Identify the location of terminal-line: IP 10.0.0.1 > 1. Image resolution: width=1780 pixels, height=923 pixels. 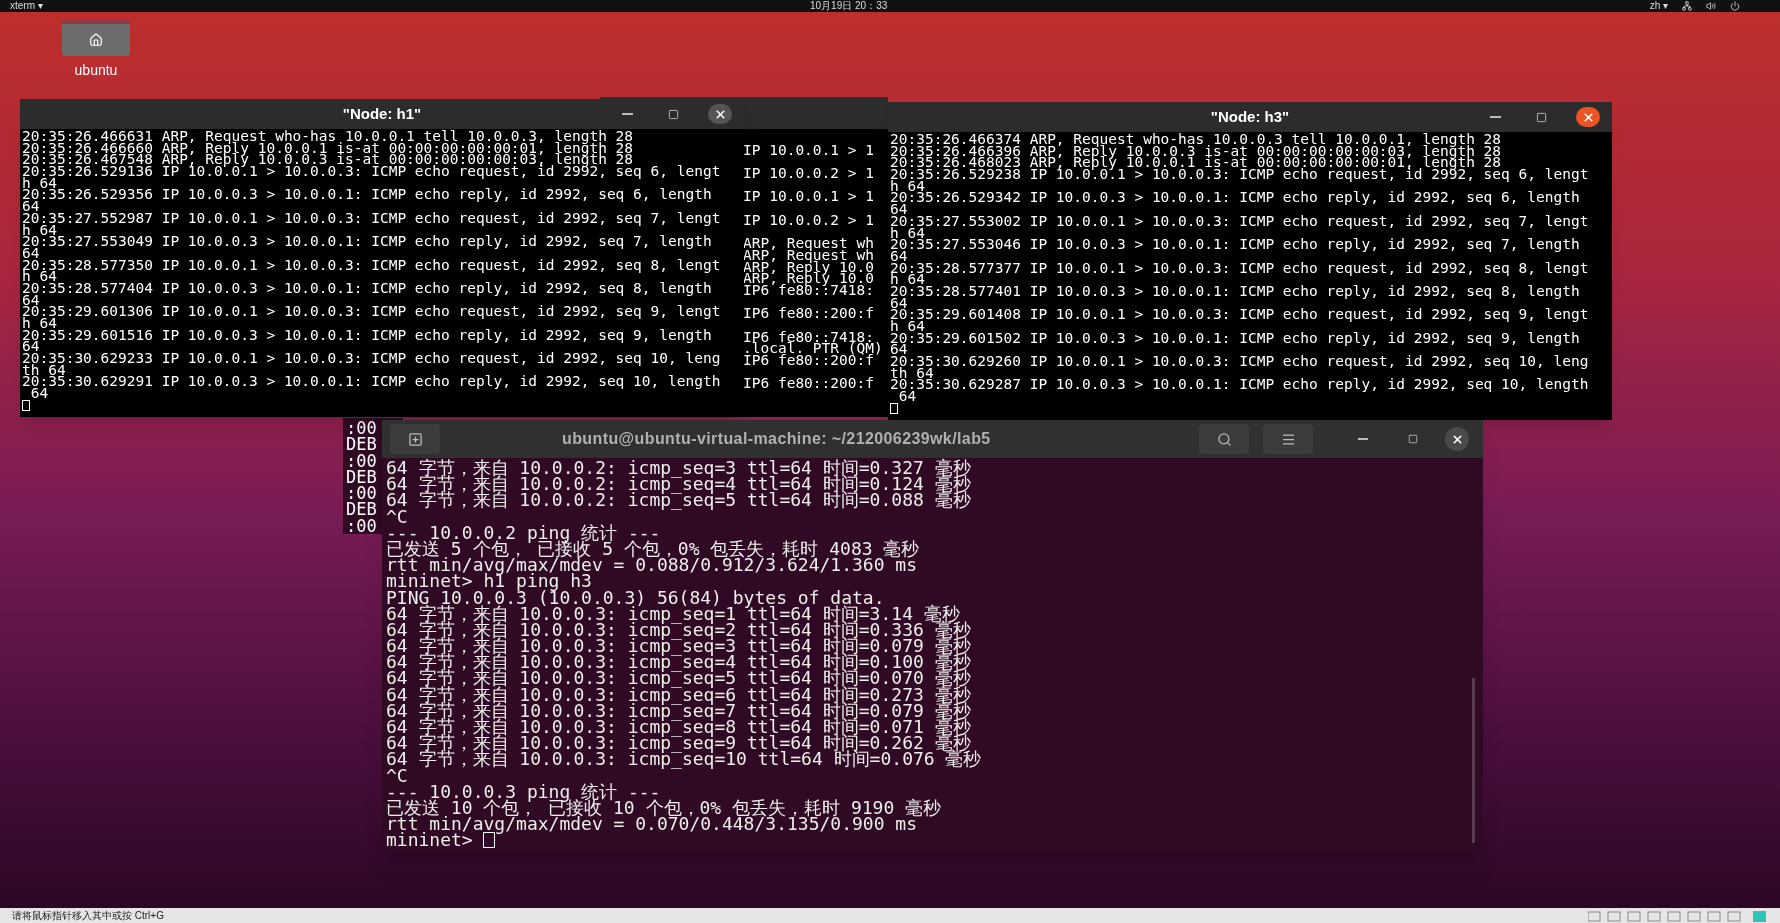
(808, 197).